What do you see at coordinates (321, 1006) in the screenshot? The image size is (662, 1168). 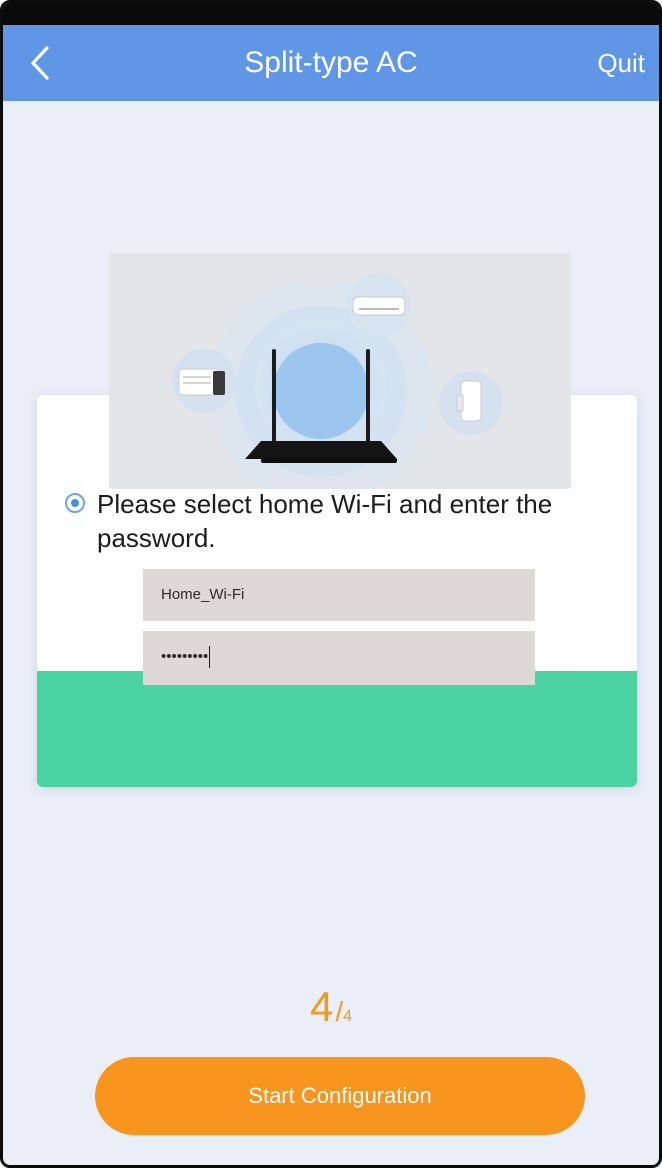 I see `step-current: 4` at bounding box center [321, 1006].